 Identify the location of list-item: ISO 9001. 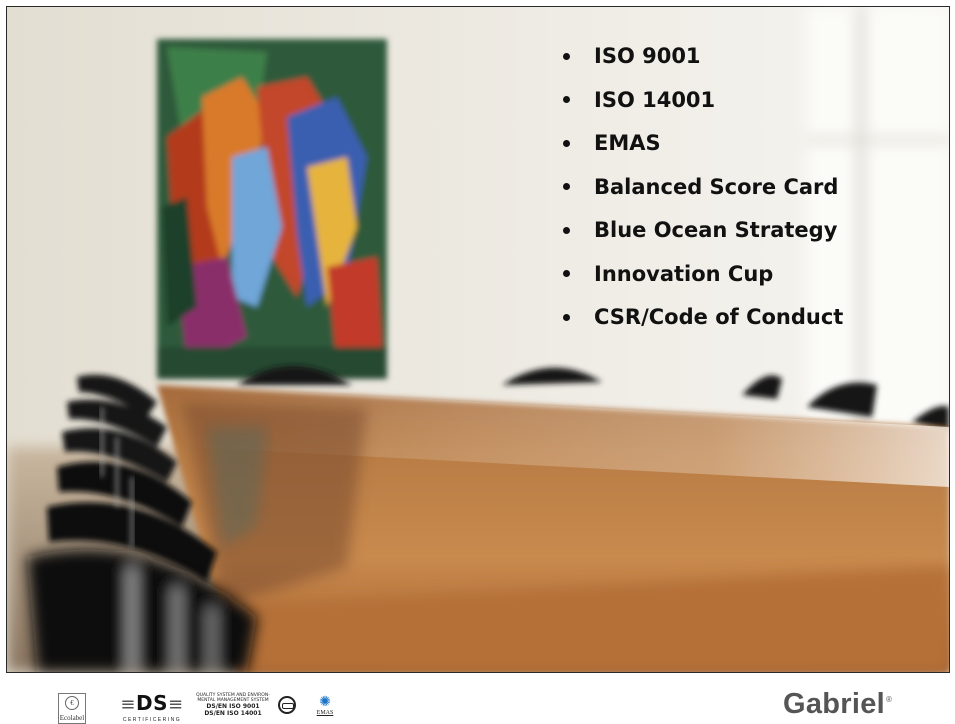
(703, 56).